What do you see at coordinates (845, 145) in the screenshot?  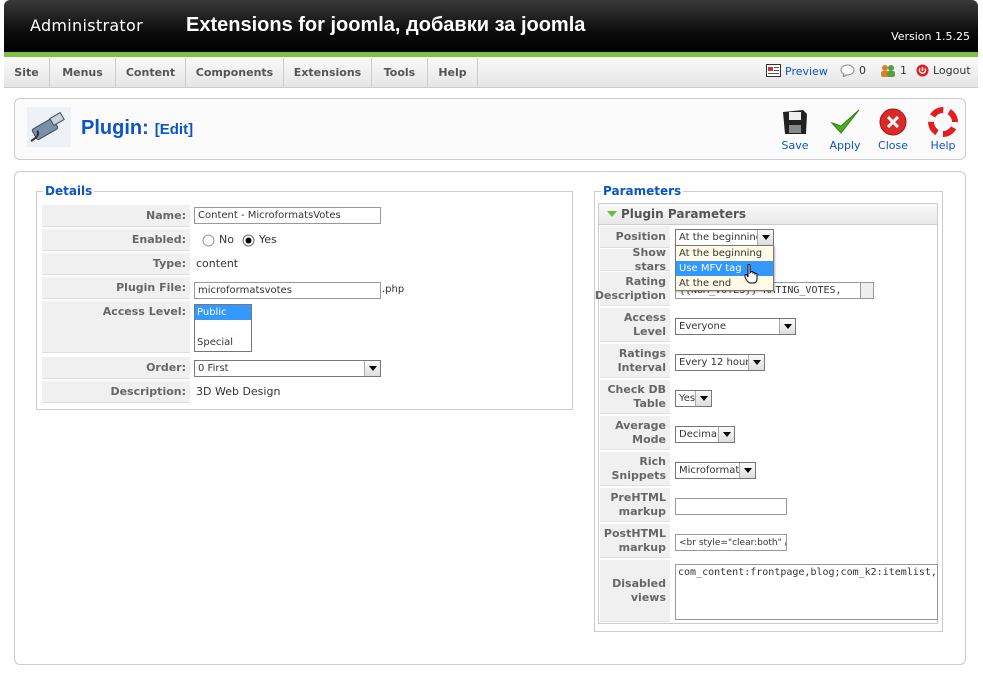 I see `apply-label: Apply` at bounding box center [845, 145].